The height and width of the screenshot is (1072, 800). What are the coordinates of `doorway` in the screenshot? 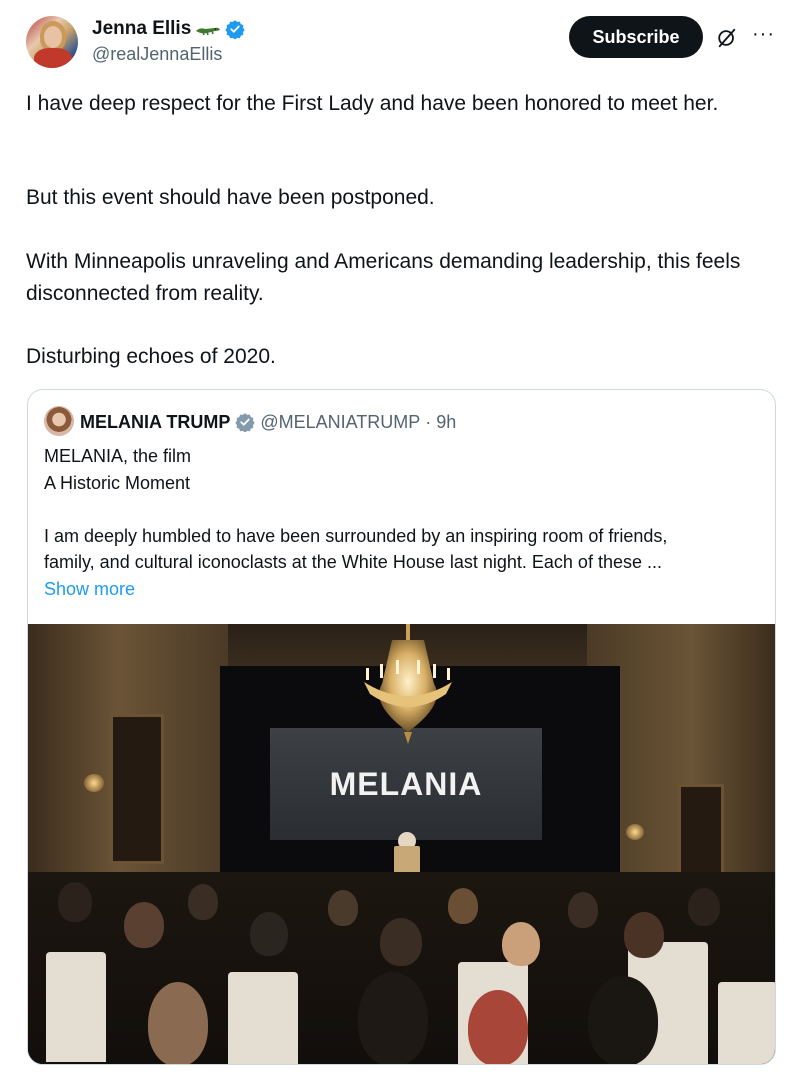 It's located at (137, 789).